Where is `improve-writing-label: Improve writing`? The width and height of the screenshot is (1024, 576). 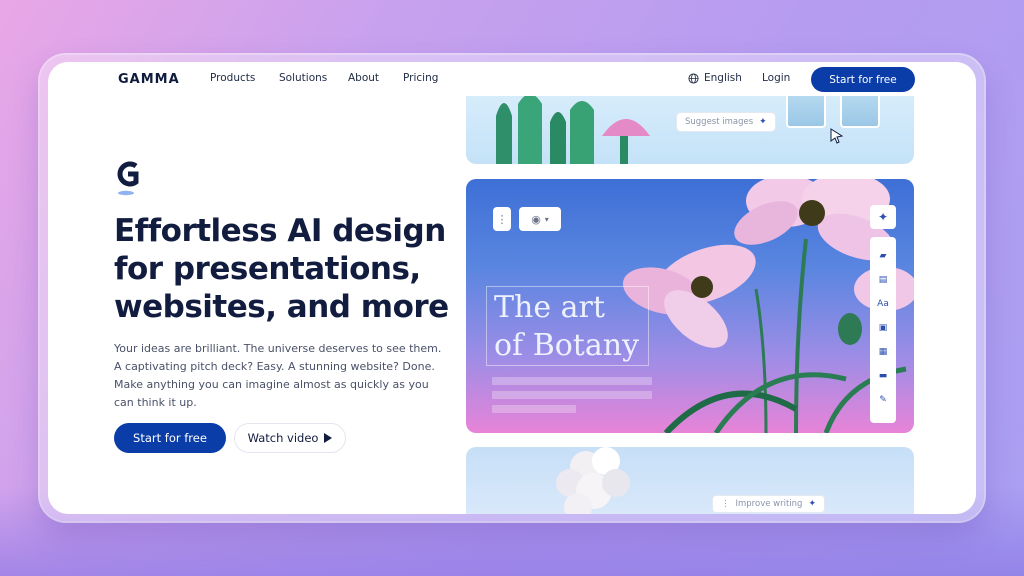
improve-writing-label: Improve writing is located at coordinates (769, 504).